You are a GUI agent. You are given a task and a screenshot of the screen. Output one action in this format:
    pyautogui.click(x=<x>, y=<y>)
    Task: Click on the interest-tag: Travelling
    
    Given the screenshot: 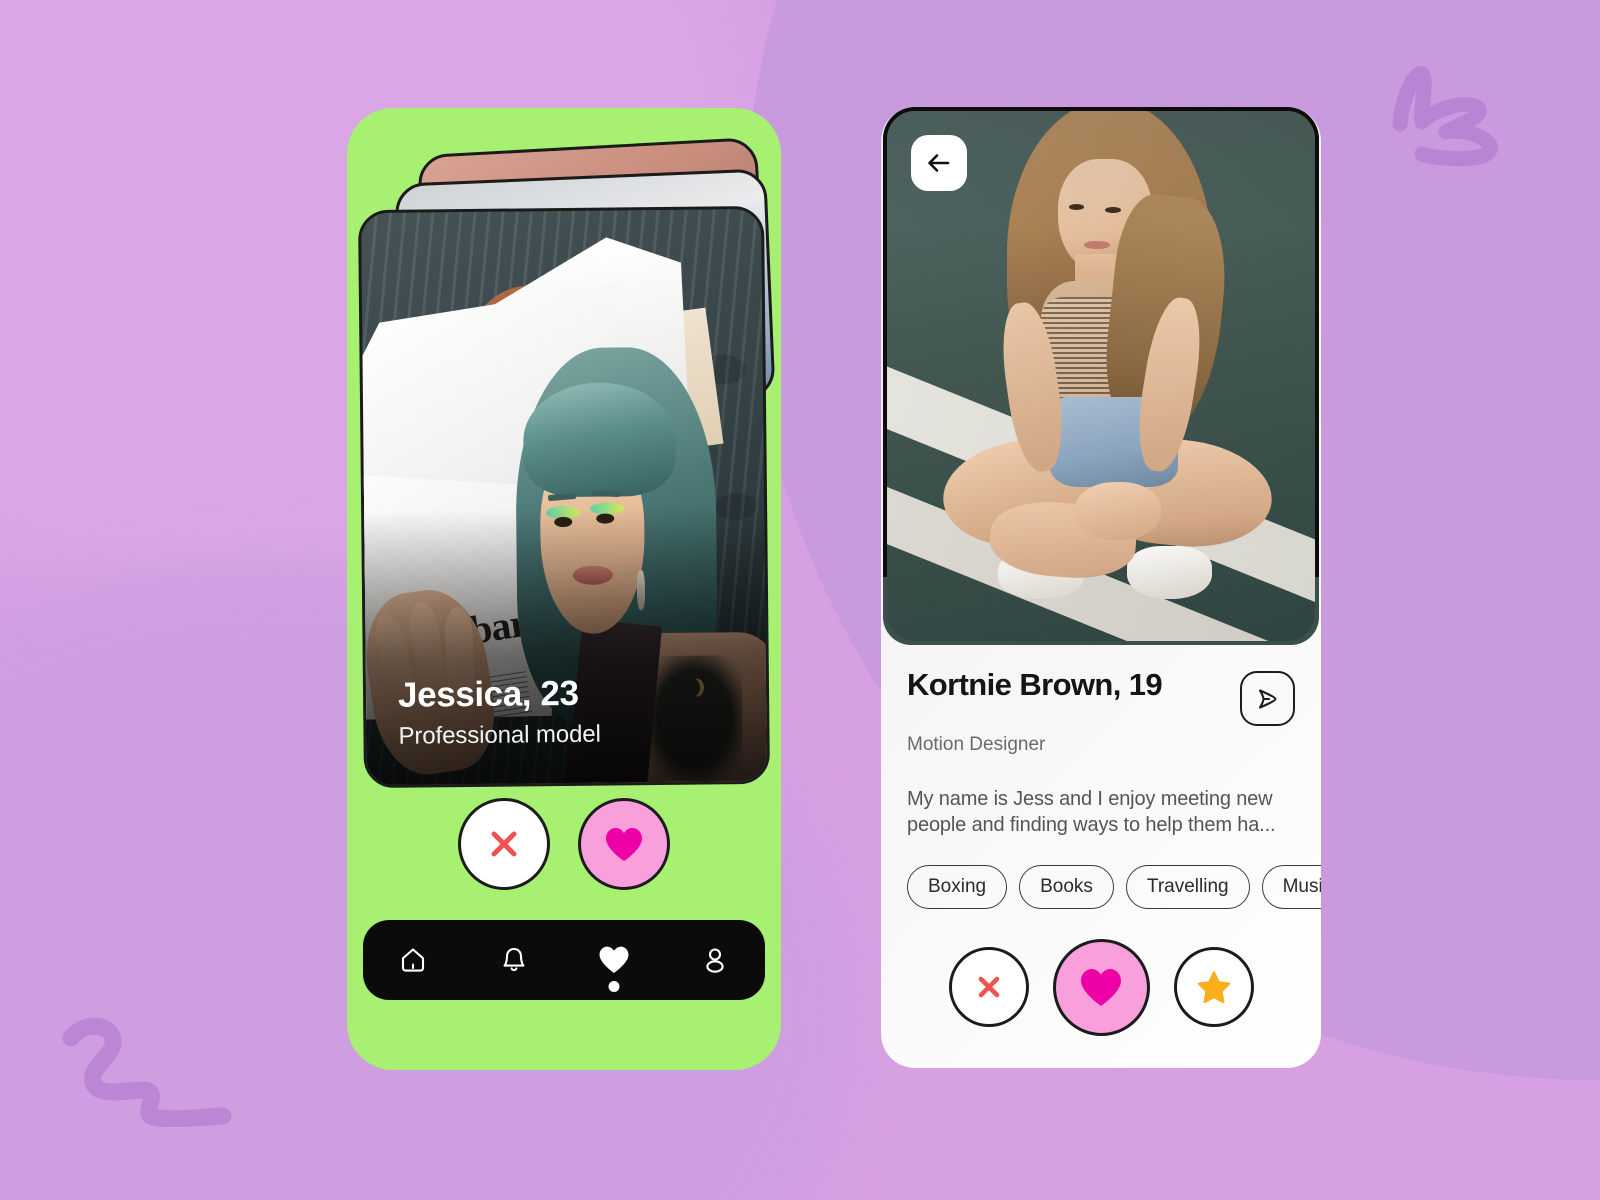 What is the action you would take?
    pyautogui.click(x=1187, y=886)
    